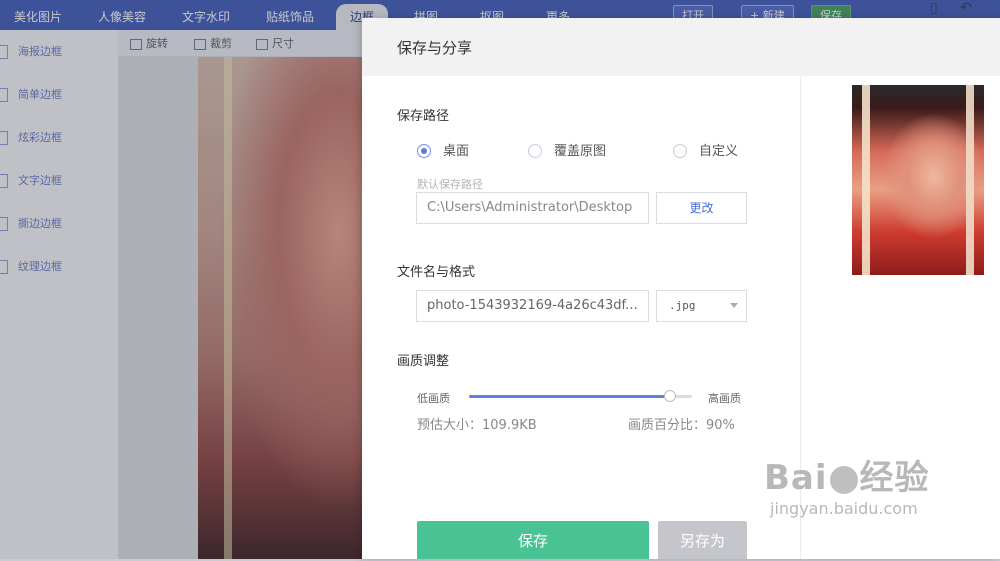 The height and width of the screenshot is (561, 1000). What do you see at coordinates (681, 47) in the screenshot?
I see `dialog-header: 保存与分享` at bounding box center [681, 47].